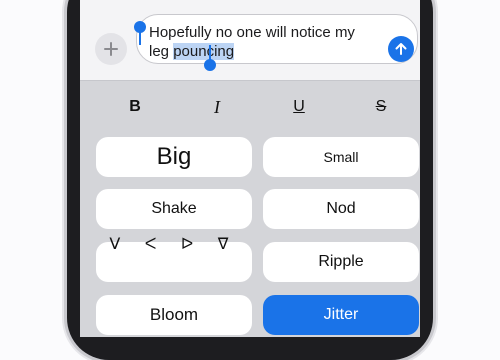 The height and width of the screenshot is (360, 500). Describe the element at coordinates (174, 315) in the screenshot. I see `effect-bloom-button: Bloom` at that location.